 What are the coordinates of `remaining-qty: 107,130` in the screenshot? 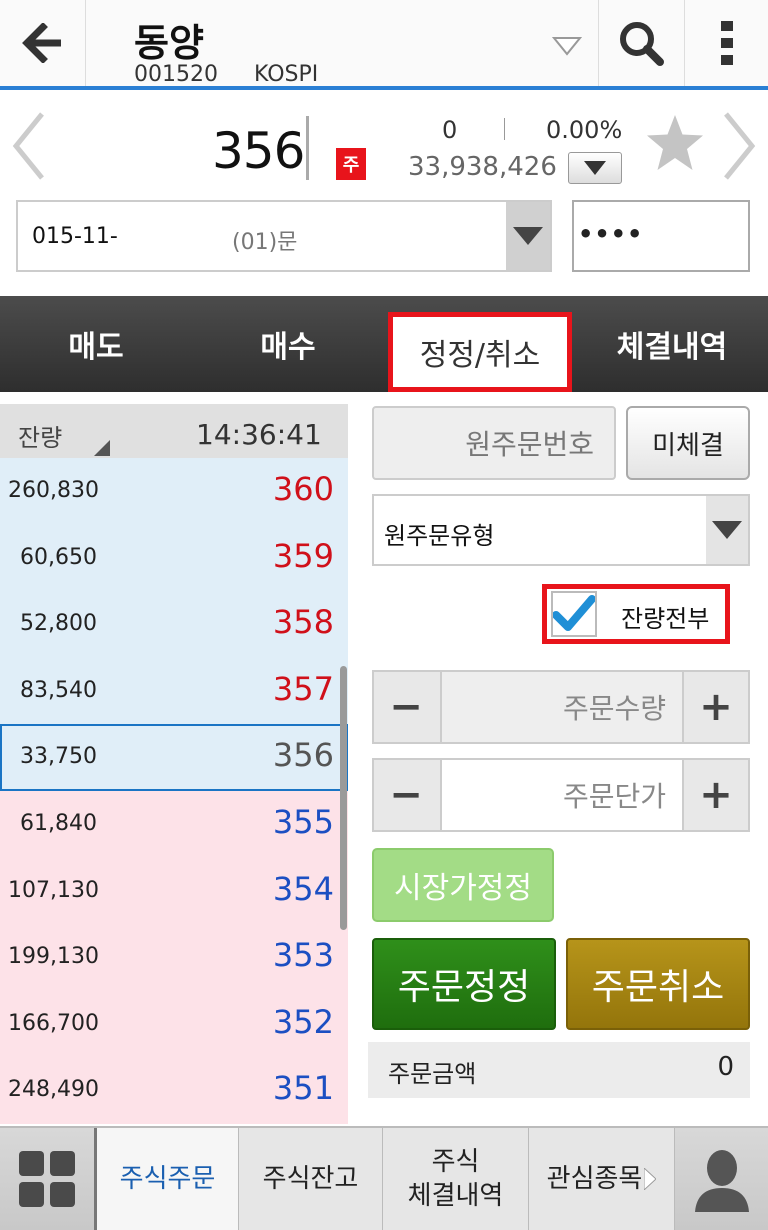 It's located at (53, 890).